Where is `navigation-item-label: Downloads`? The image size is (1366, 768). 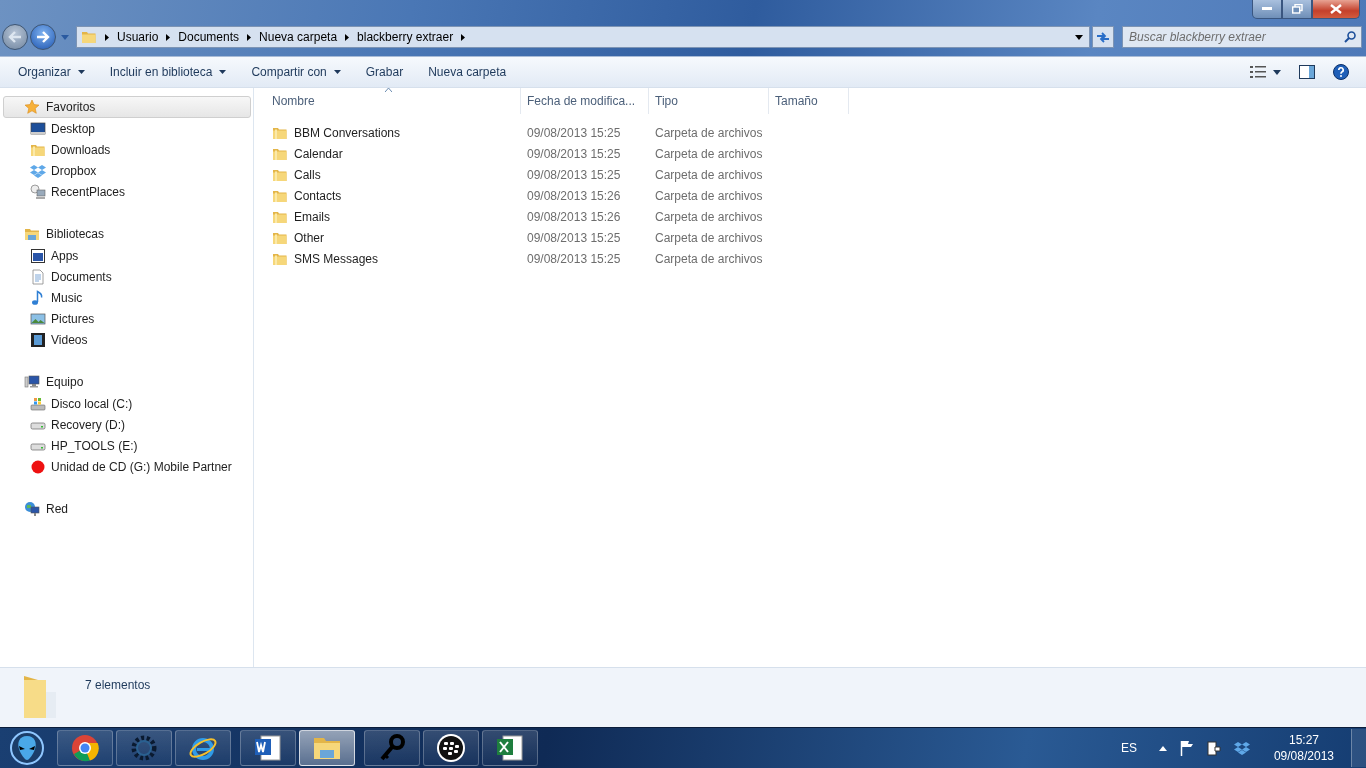 navigation-item-label: Downloads is located at coordinates (81, 149).